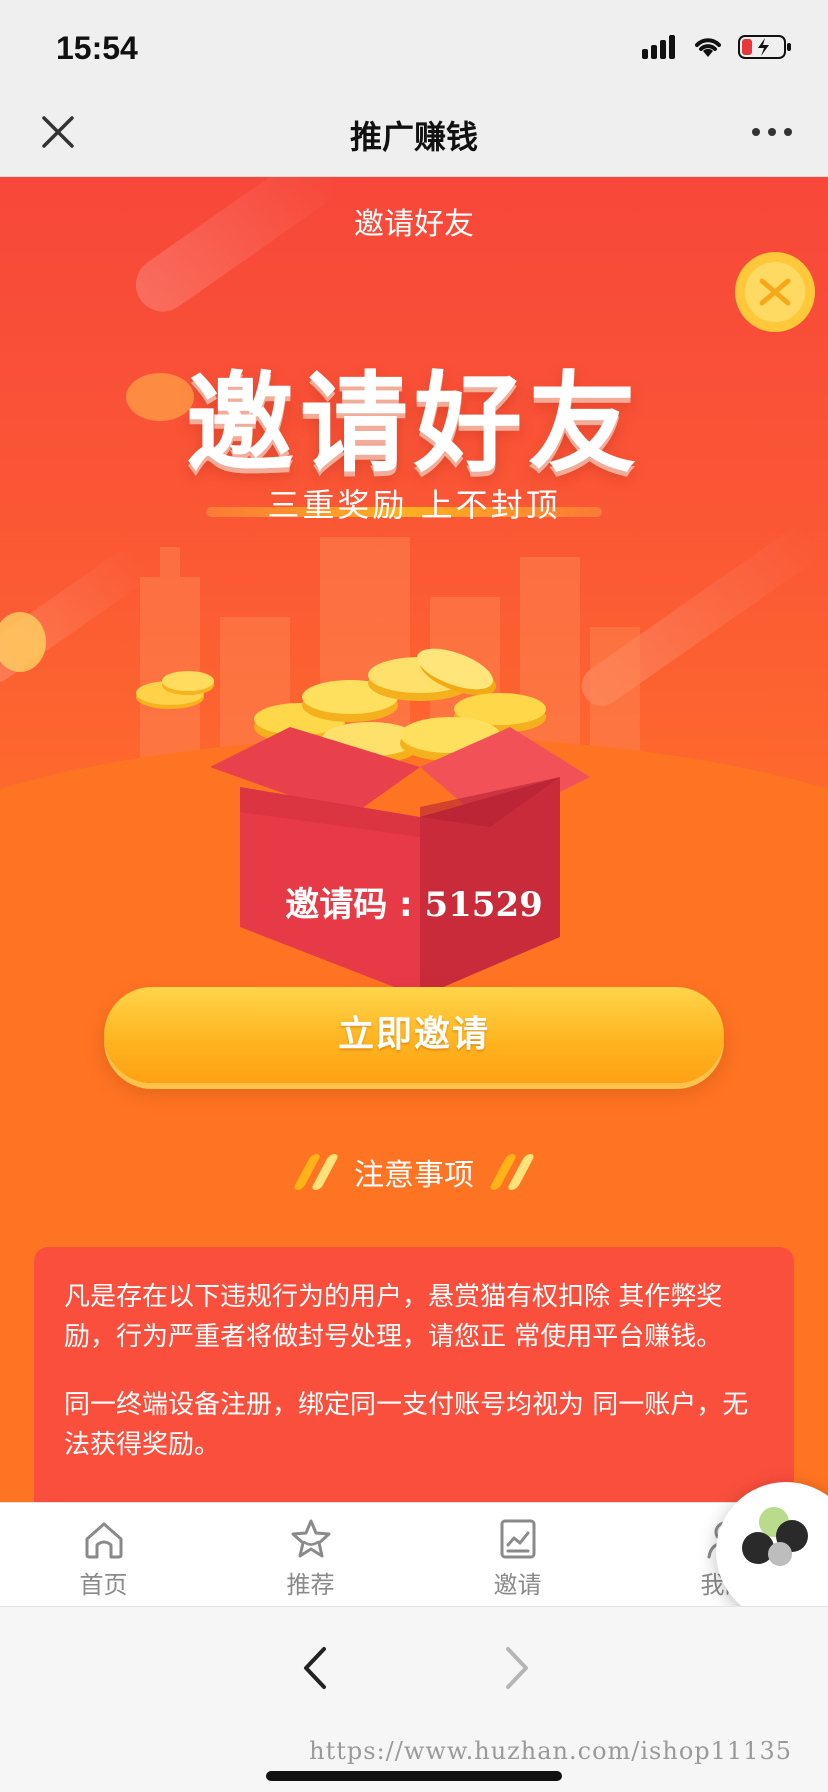 This screenshot has width=828, height=1792. I want to click on notice-header: 注意事项, so click(414, 1172).